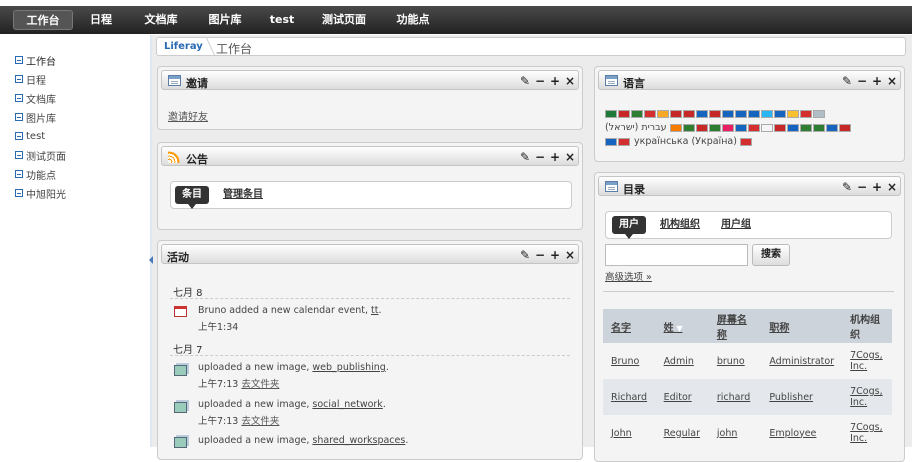  What do you see at coordinates (676, 255) in the screenshot?
I see `search-input` at bounding box center [676, 255].